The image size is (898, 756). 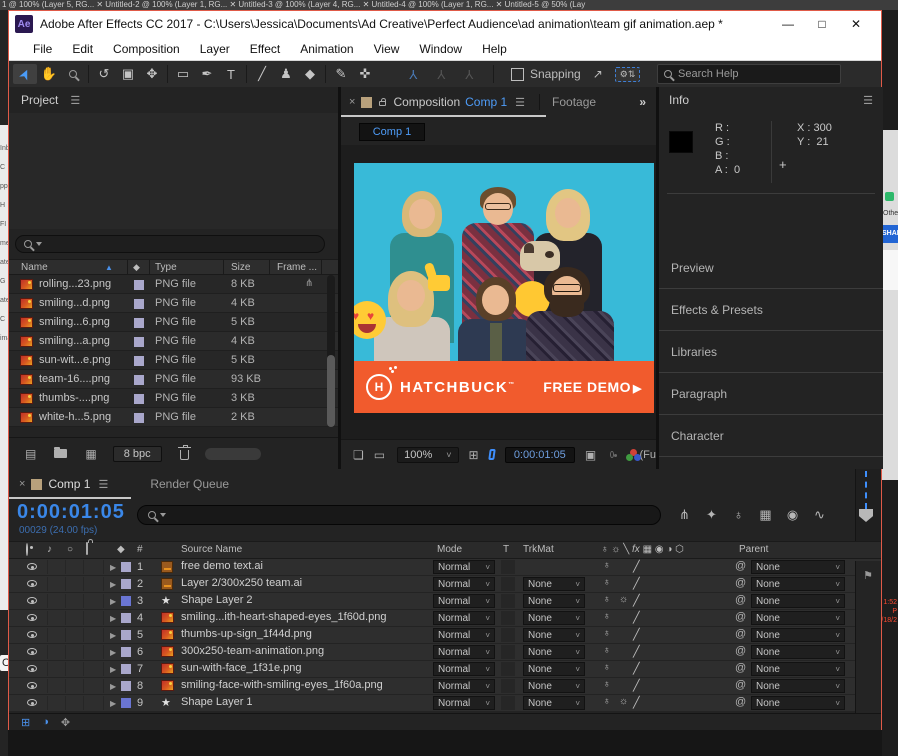 What do you see at coordinates (73, 74) in the screenshot?
I see `zoom-tool` at bounding box center [73, 74].